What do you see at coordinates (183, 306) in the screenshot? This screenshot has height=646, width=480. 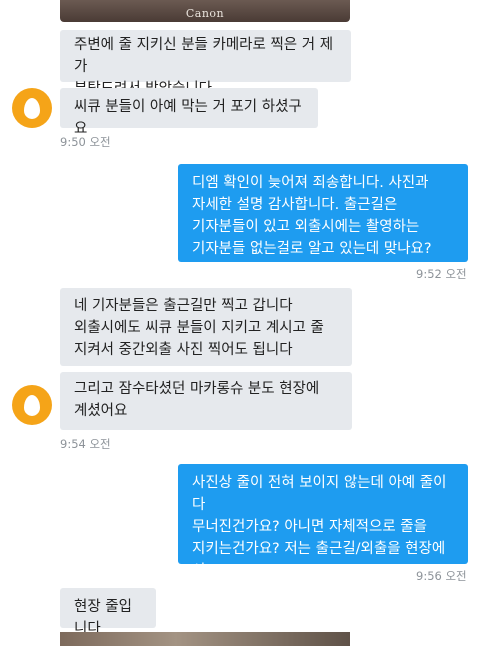 I see `message-line: 네 기자분들은 출근길만 찍고 갑니다` at bounding box center [183, 306].